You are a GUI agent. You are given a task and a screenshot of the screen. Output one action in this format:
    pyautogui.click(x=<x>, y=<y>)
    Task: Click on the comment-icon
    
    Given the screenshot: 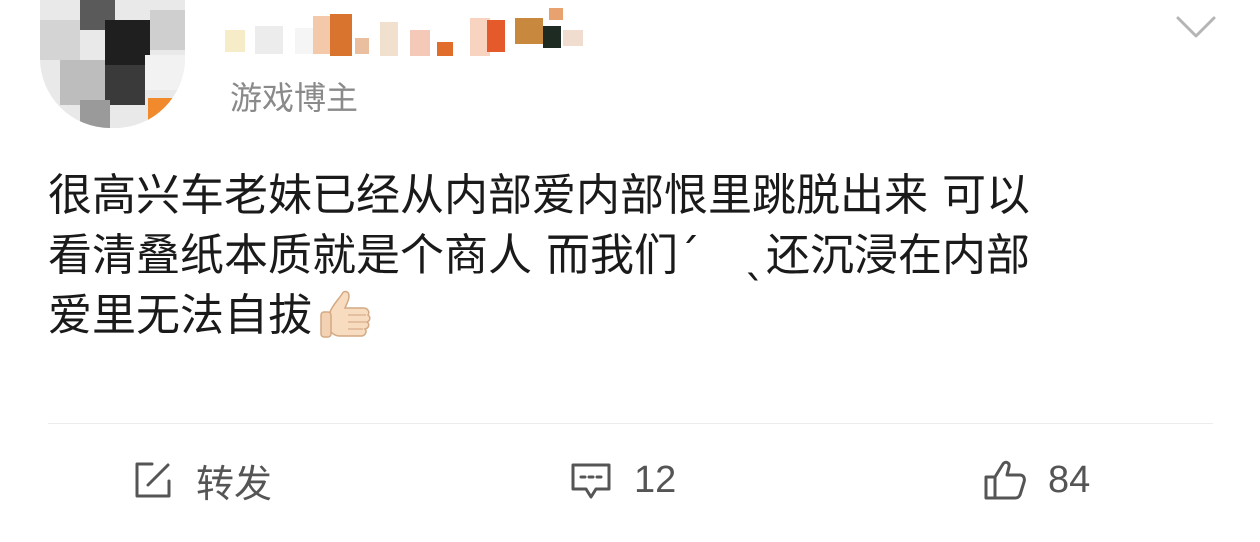 What is the action you would take?
    pyautogui.click(x=591, y=480)
    